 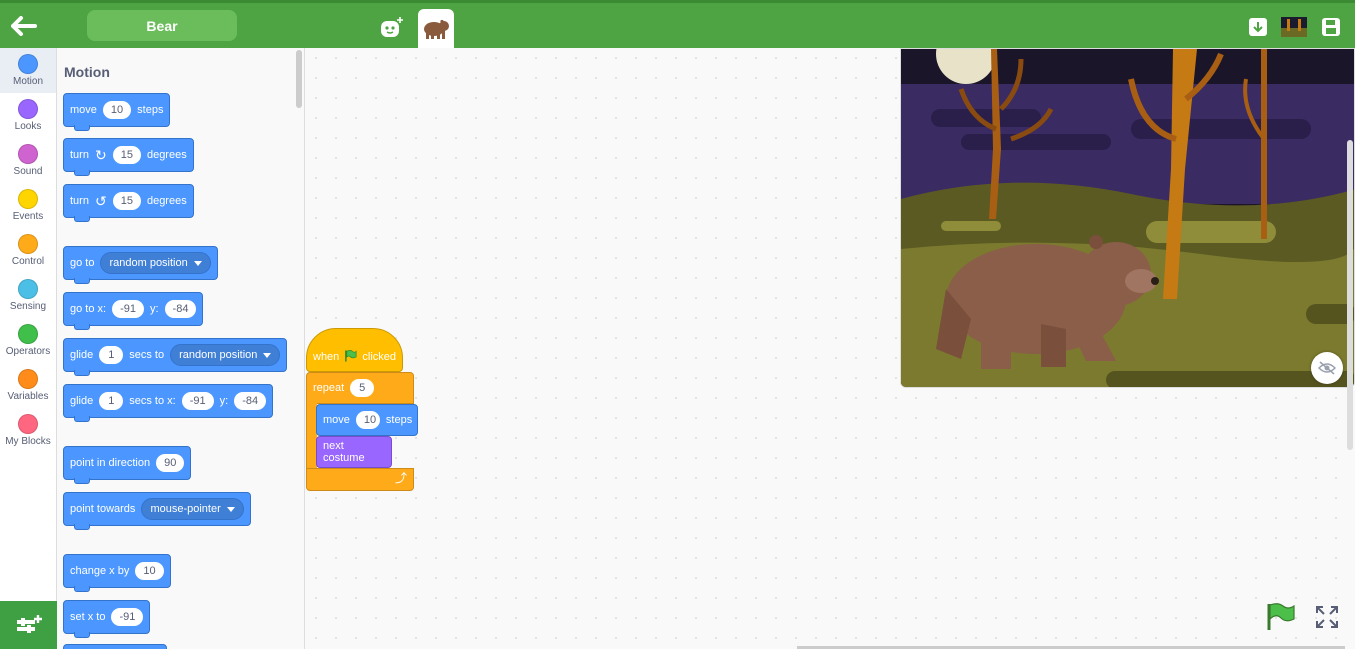 I want to click on glide-to-block: glide 1 secs to random position, so click(x=175, y=357).